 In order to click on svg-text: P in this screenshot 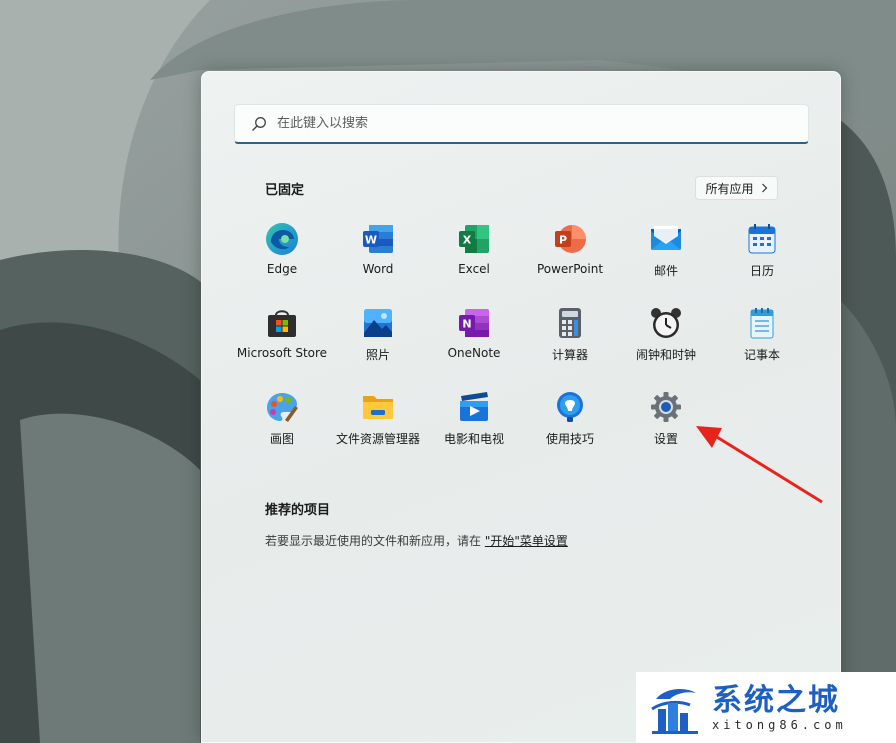, I will do `click(563, 240)`.